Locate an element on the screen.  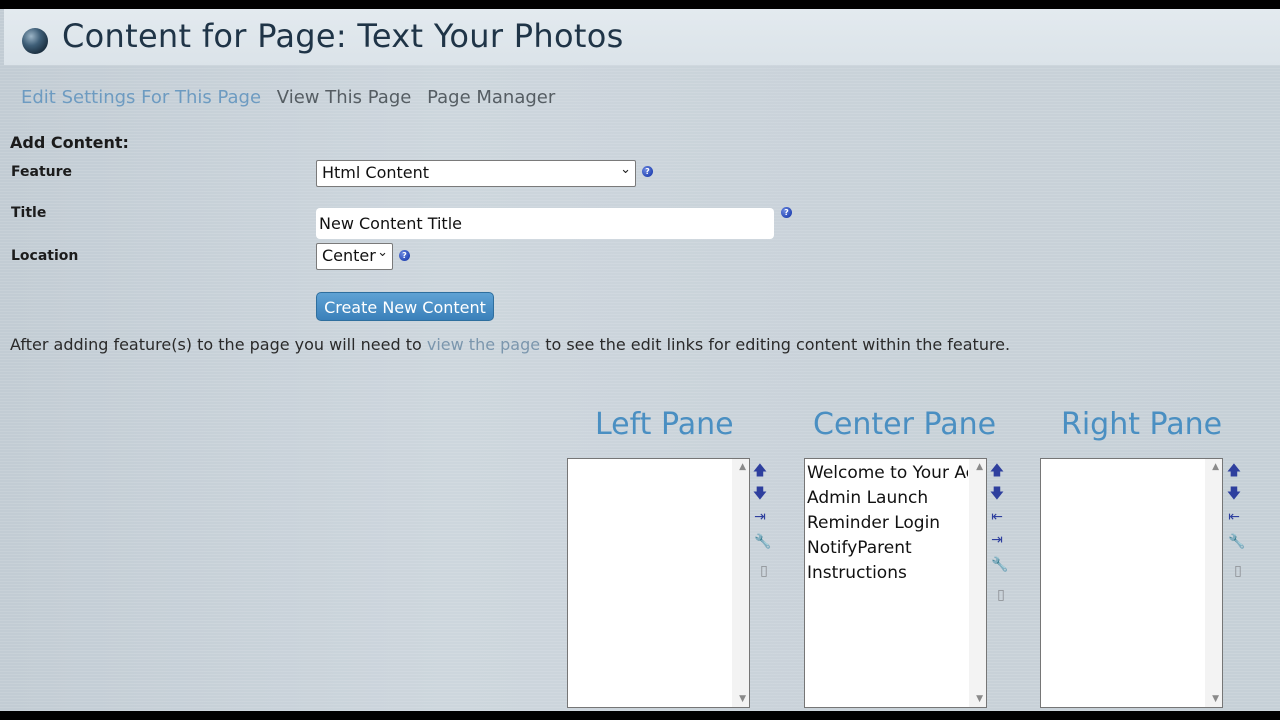
location-select: Center ⌄ is located at coordinates (354, 256).